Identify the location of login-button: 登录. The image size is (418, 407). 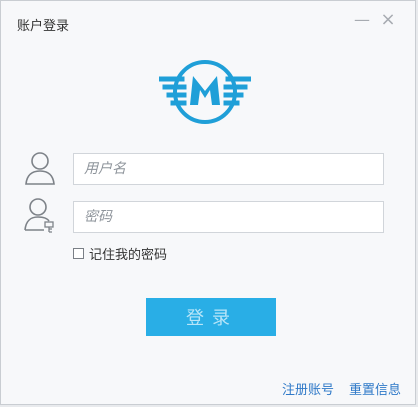
(211, 317).